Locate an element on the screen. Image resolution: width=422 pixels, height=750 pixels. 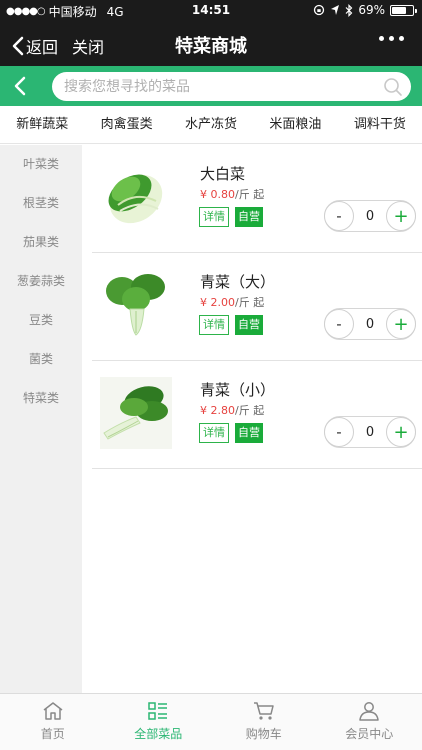
list-grid-icon is located at coordinates (158, 711).